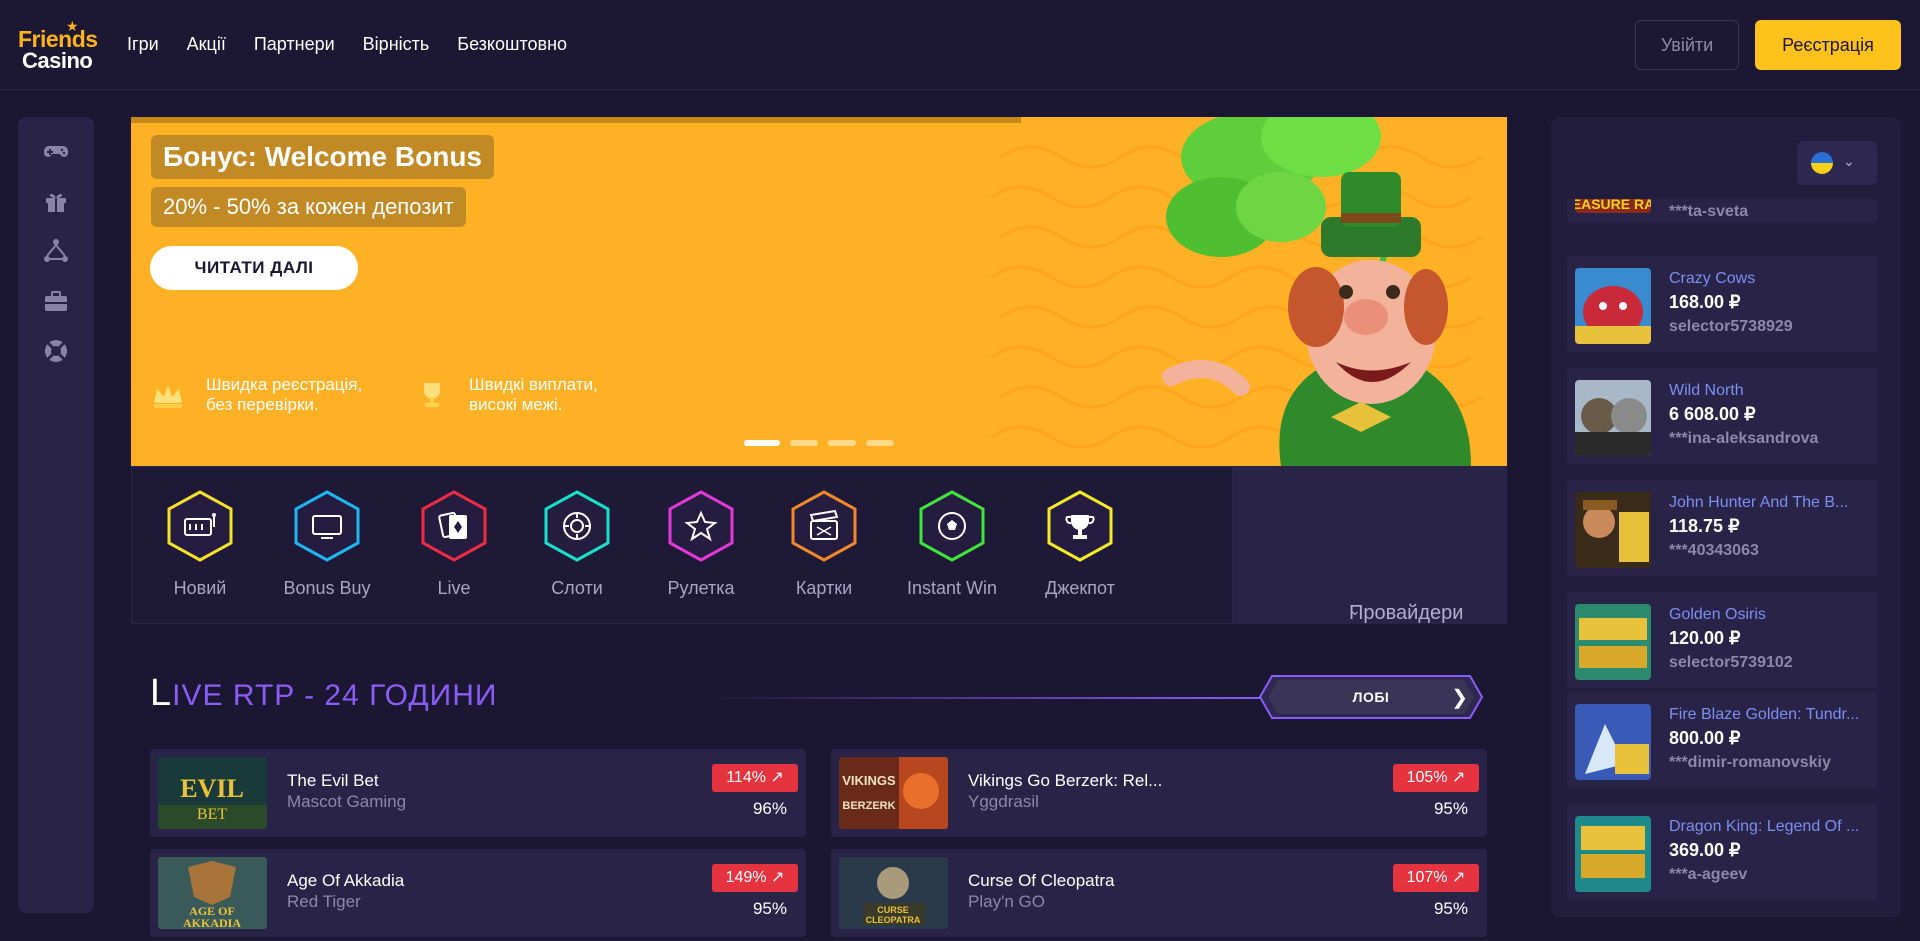 Image resolution: width=1920 pixels, height=941 pixels. What do you see at coordinates (143, 44) in the screenshot?
I see `nav-games: Ігри` at bounding box center [143, 44].